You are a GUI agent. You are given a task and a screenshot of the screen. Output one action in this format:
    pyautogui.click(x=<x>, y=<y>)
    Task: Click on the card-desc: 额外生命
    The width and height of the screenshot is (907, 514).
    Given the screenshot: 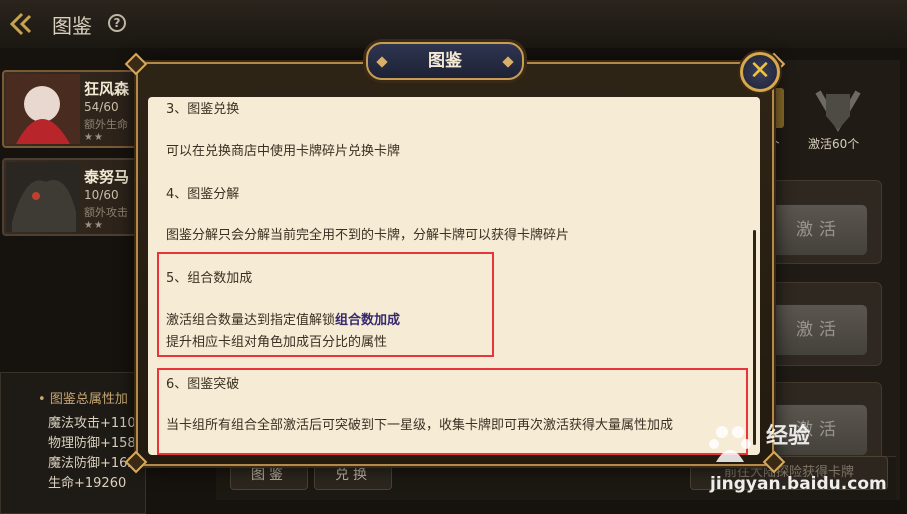 What is the action you would take?
    pyautogui.click(x=106, y=124)
    